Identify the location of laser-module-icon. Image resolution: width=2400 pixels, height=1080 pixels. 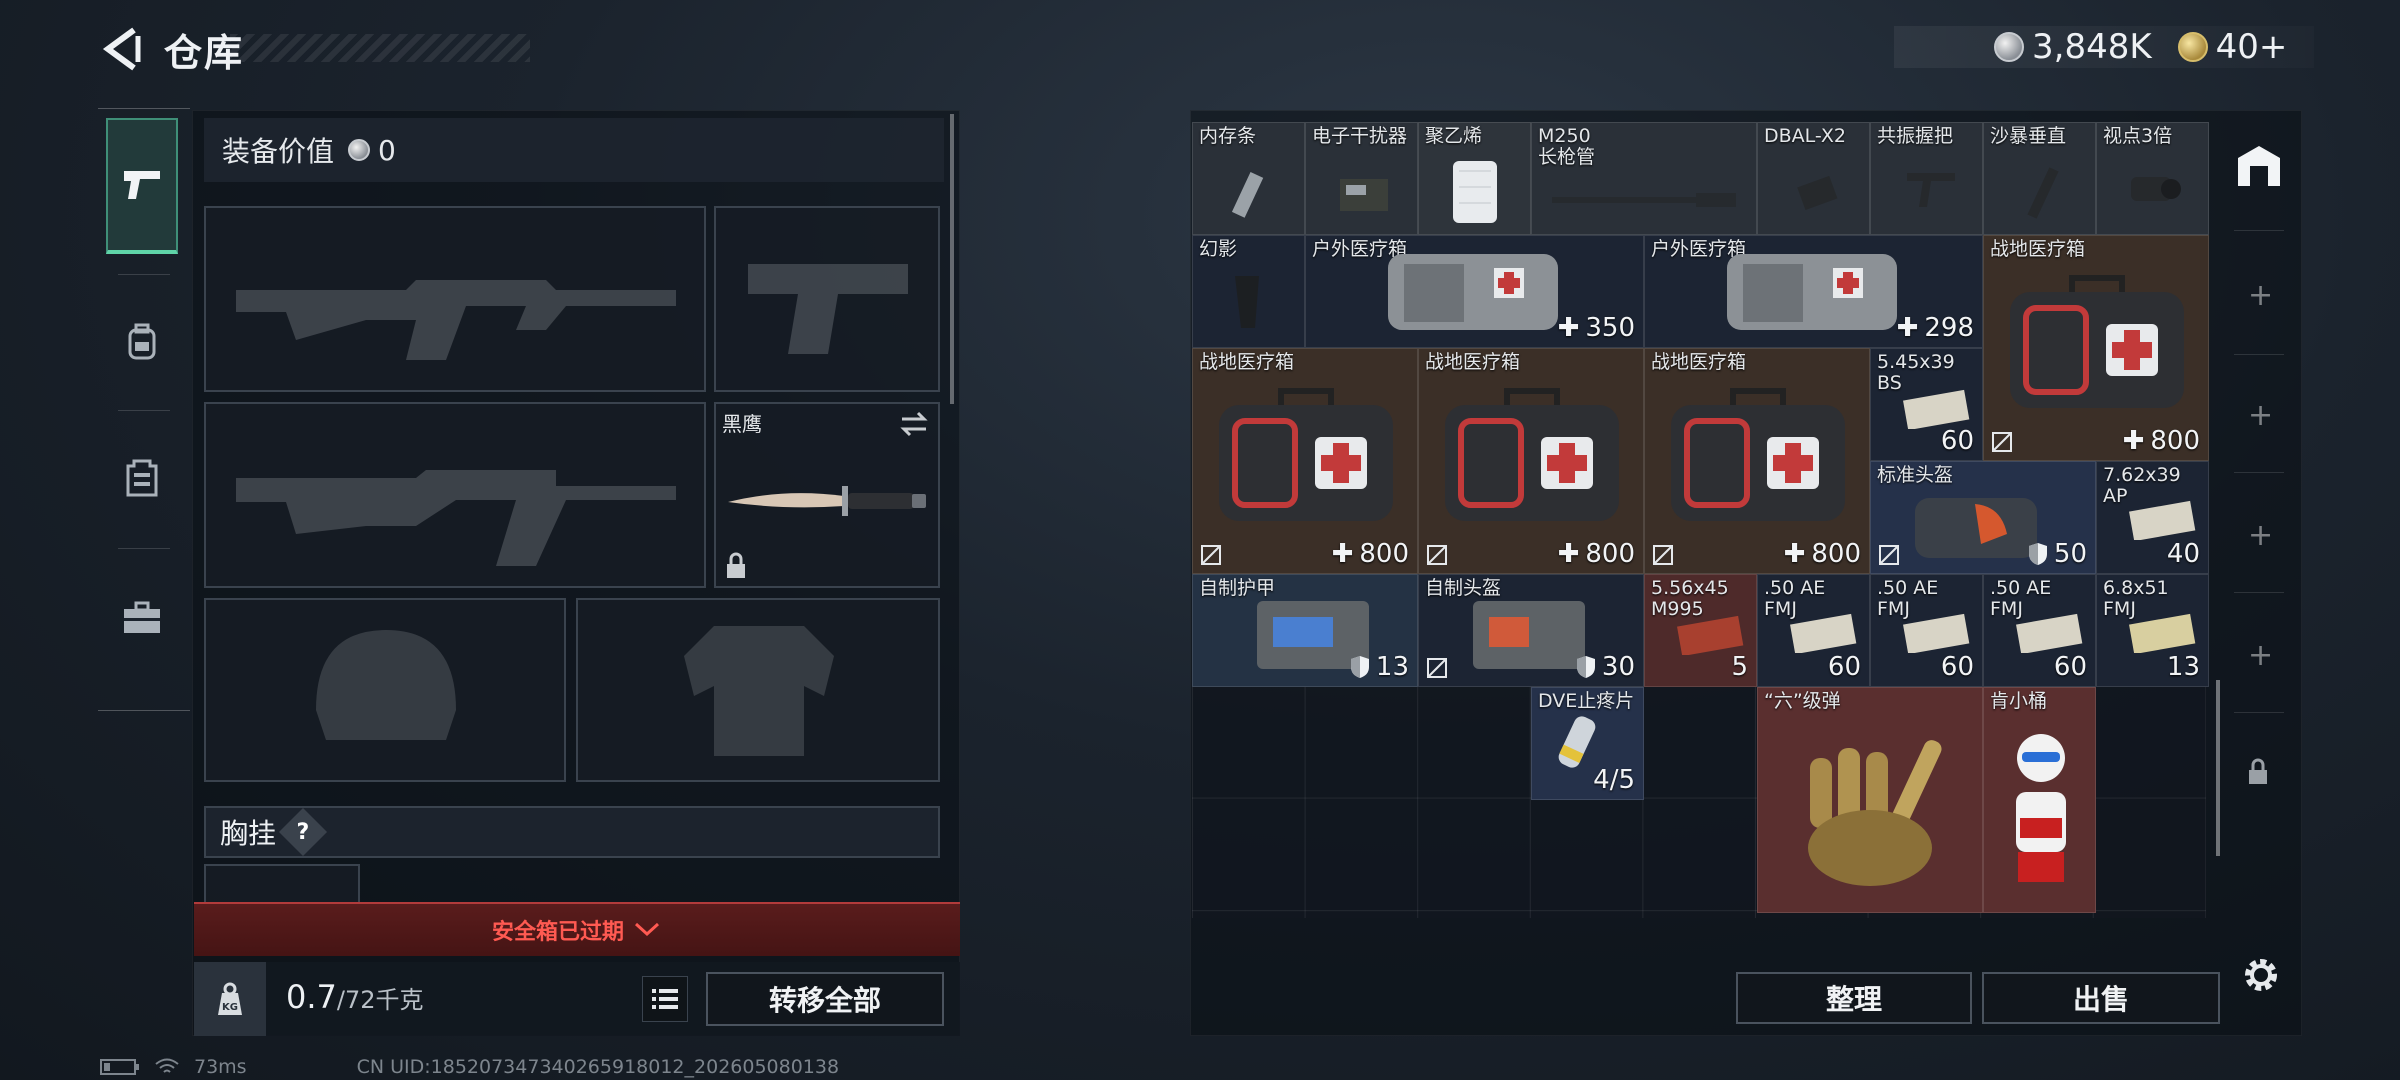
(1817, 193).